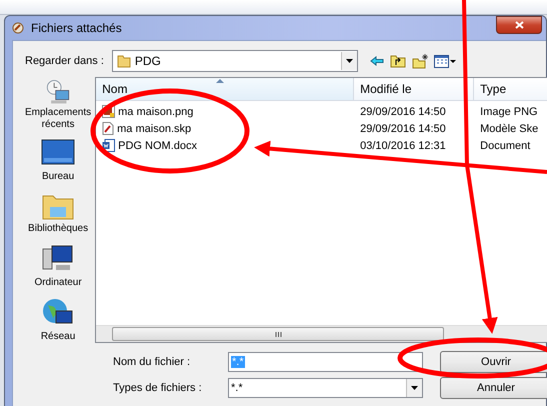 The width and height of the screenshot is (547, 406). Describe the element at coordinates (225, 111) in the screenshot. I see `file-name-cell: ma maison.png` at that location.